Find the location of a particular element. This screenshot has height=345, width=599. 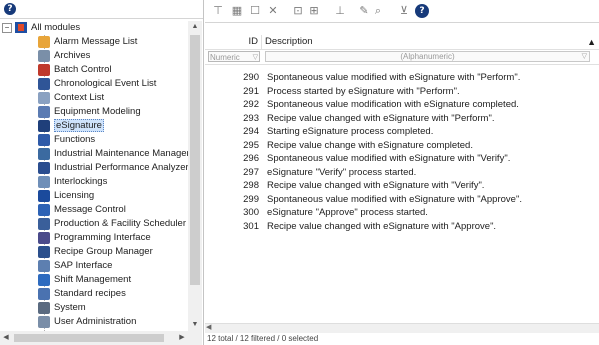

shift-icon is located at coordinates (44, 279).